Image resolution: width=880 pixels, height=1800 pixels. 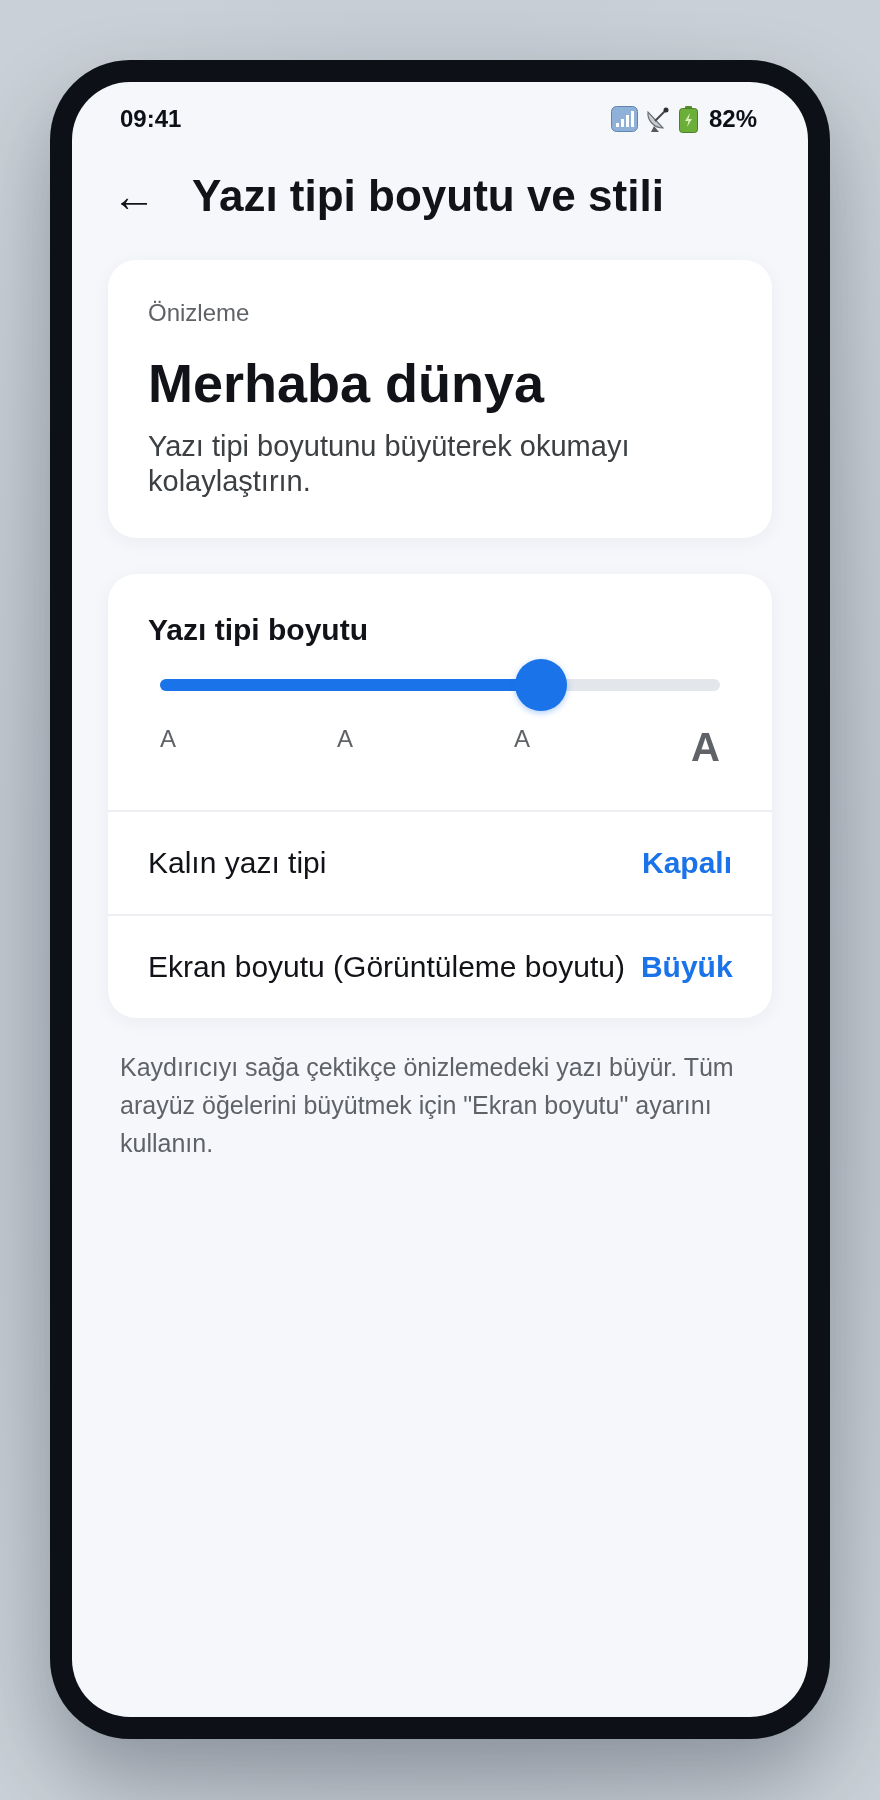 What do you see at coordinates (199, 313) in the screenshot?
I see `preview-label: Önizleme` at bounding box center [199, 313].